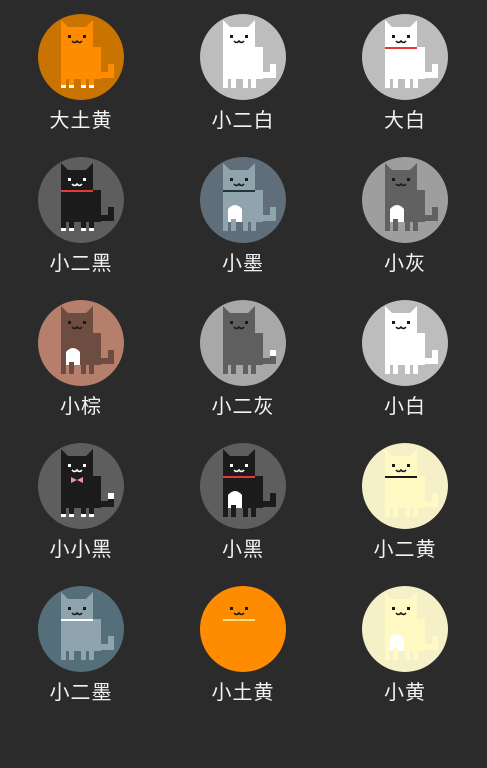  I want to click on cat-leg-4-paw, so click(91, 86).